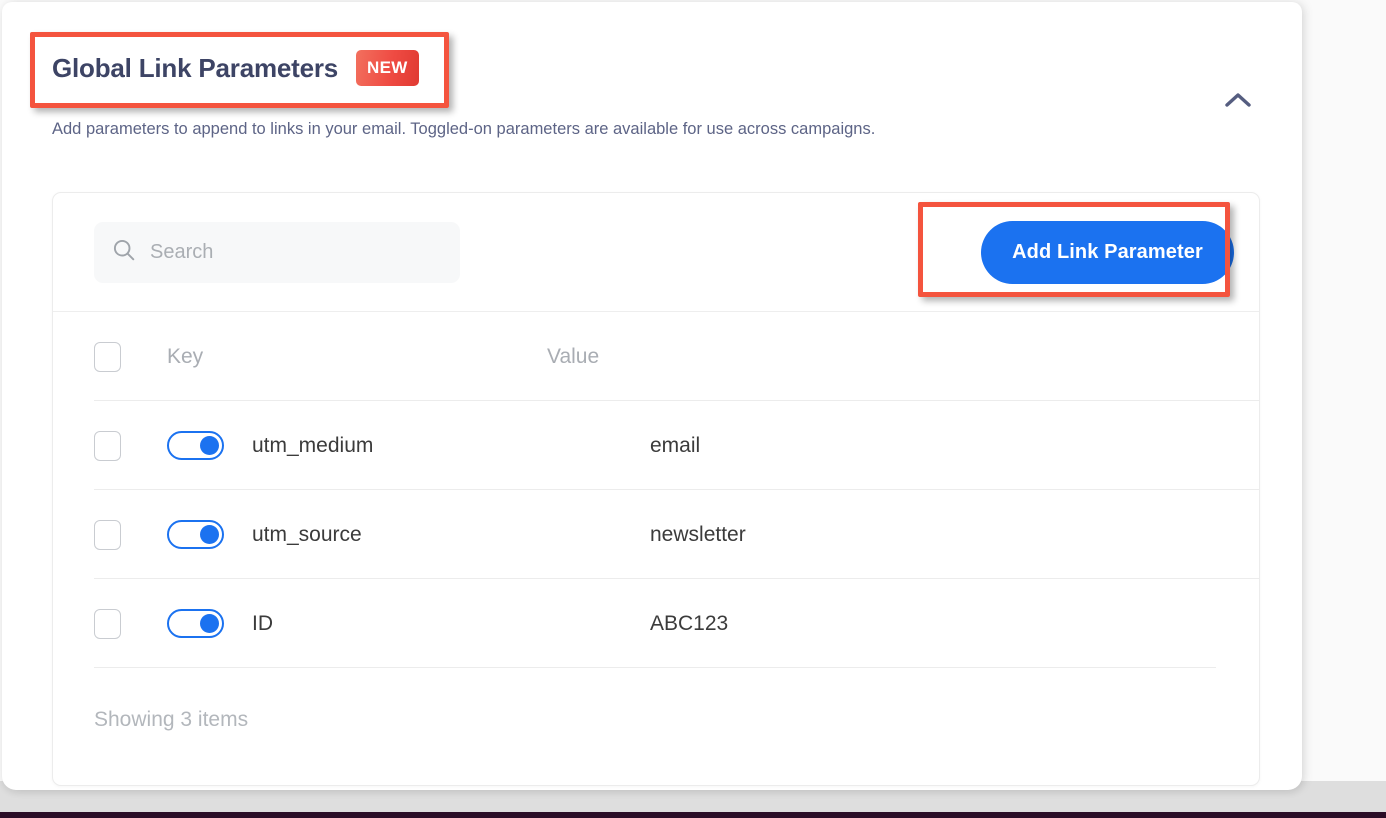 The height and width of the screenshot is (818, 1386). I want to click on table-row: utm_source newsletter, so click(656, 534).